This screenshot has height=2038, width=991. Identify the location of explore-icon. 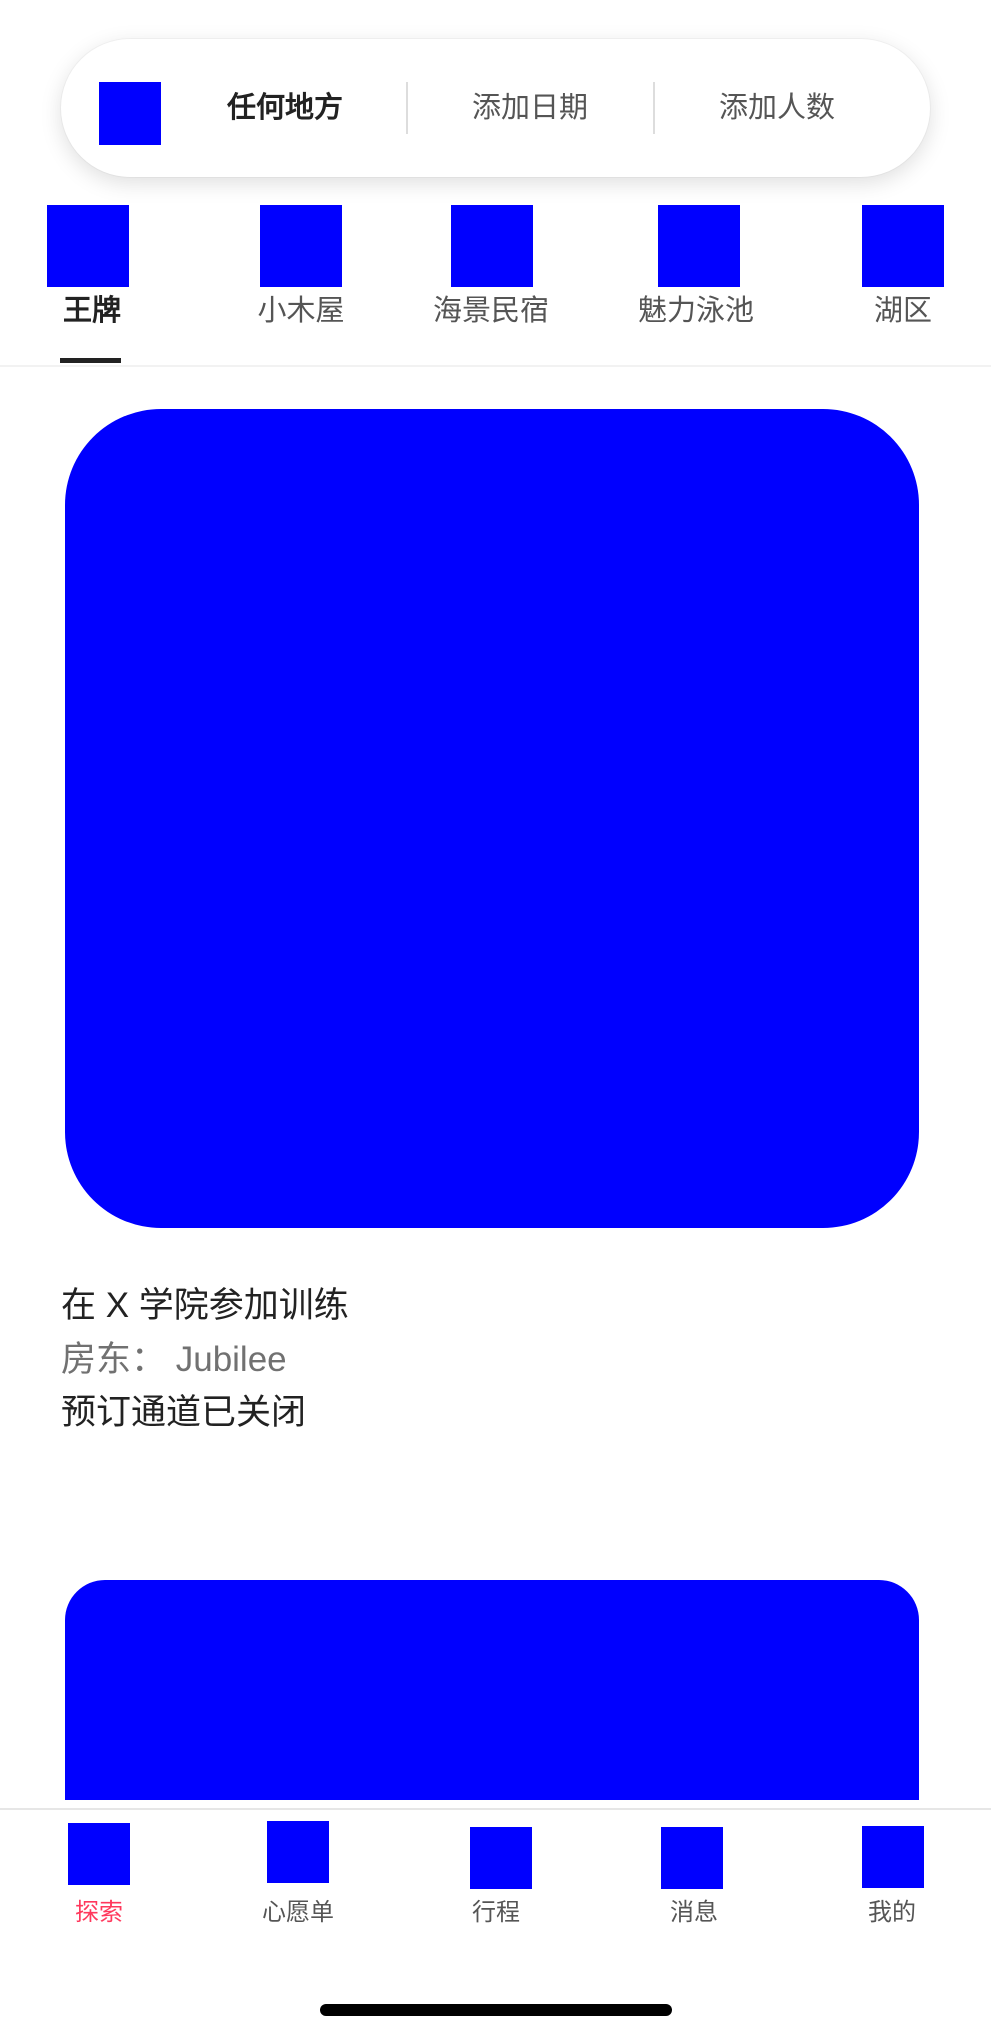
(99, 1854).